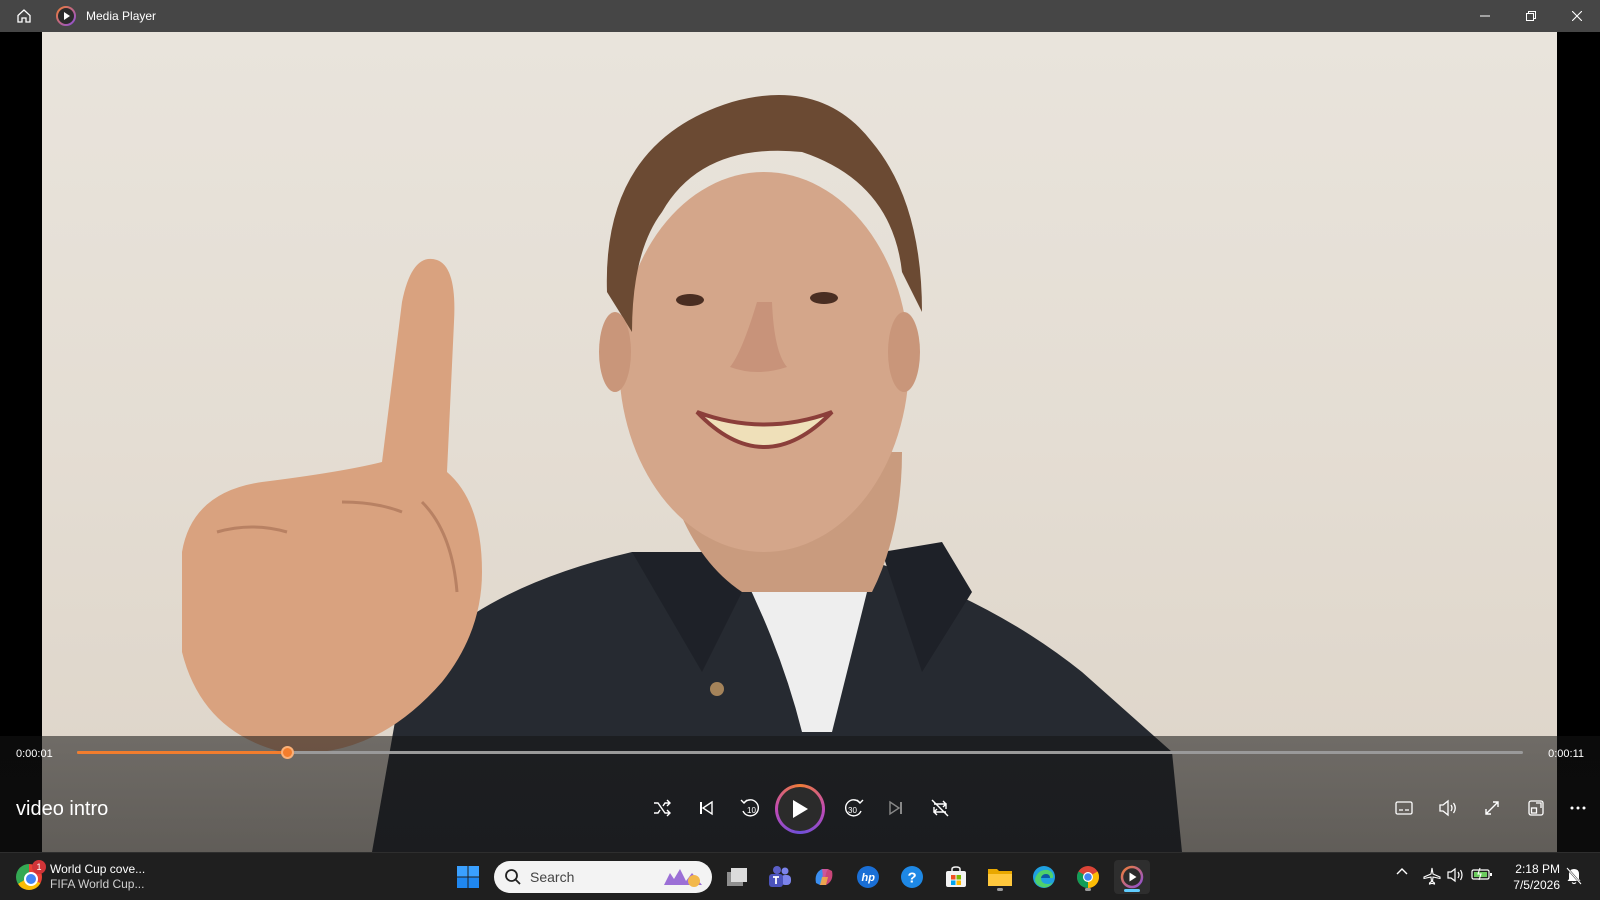 The width and height of the screenshot is (1600, 900). I want to click on notification-bell-icon, so click(1574, 876).